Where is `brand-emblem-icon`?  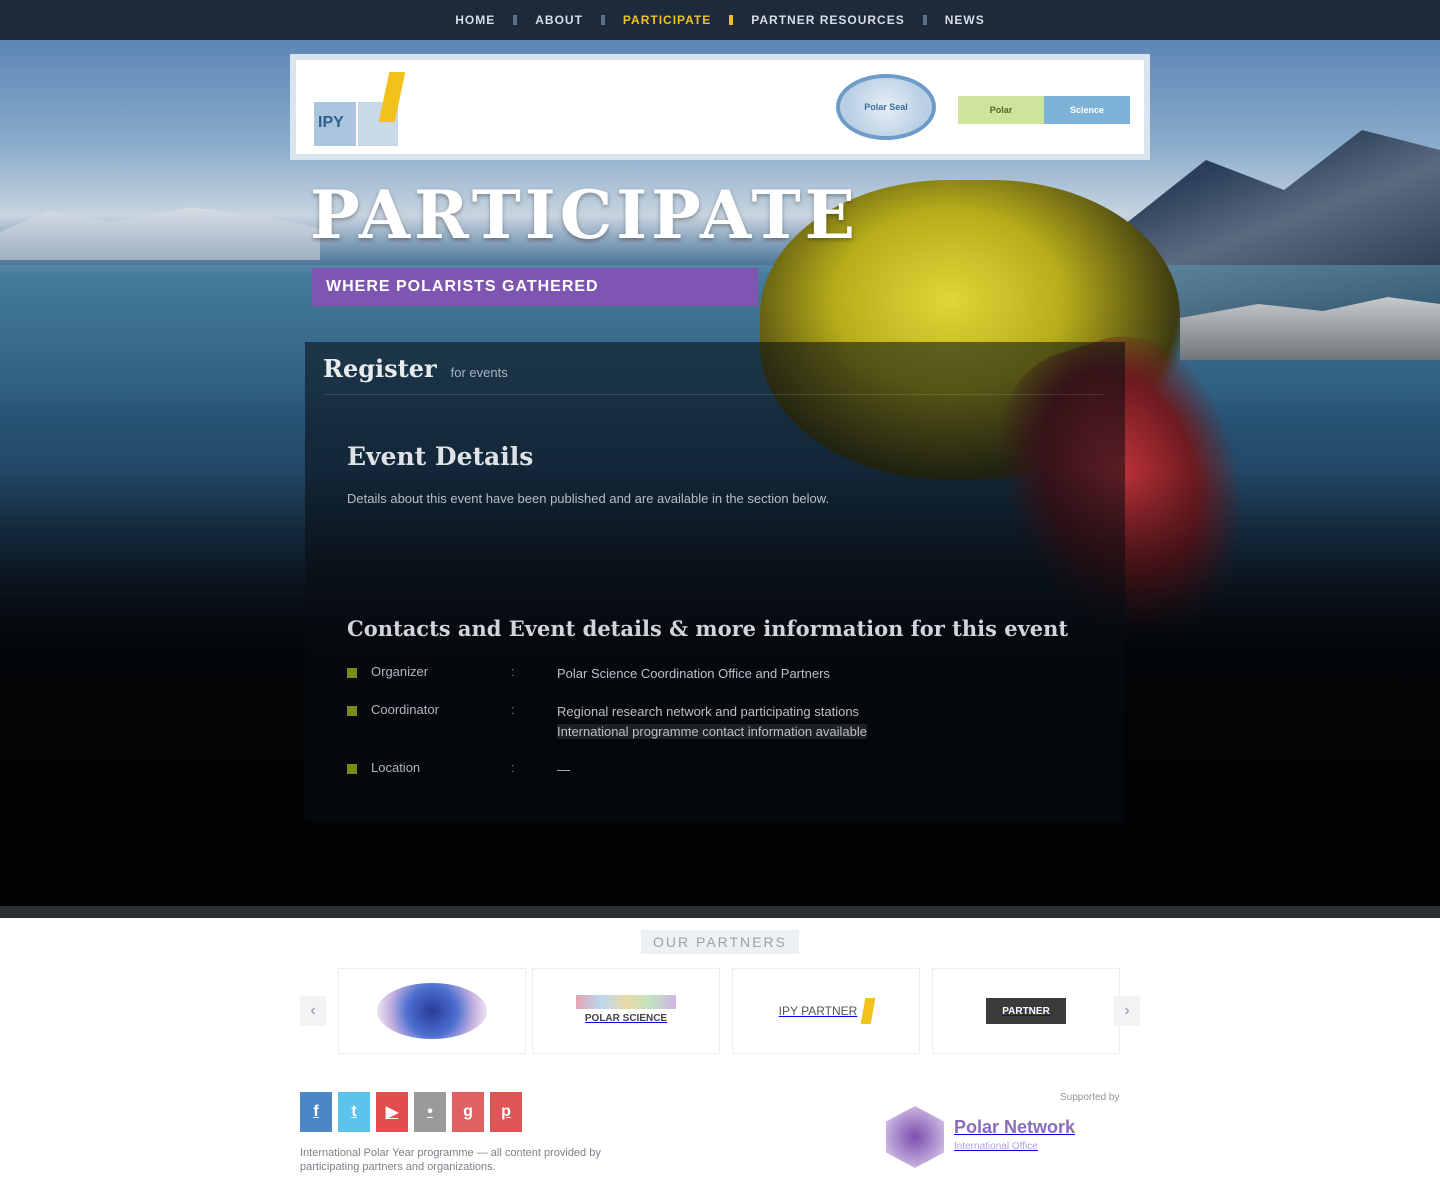 brand-emblem-icon is located at coordinates (915, 1137).